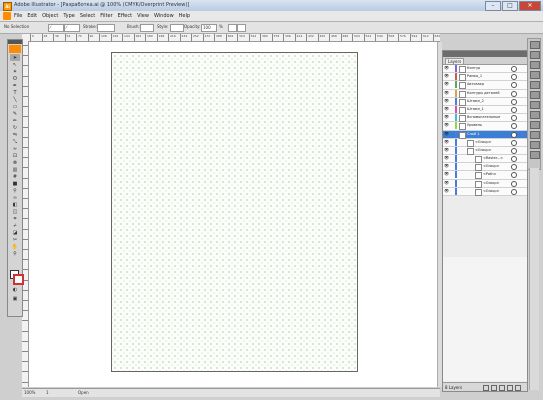 This screenshot has width=543, height=400. Describe the element at coordinates (485, 69) in the screenshot. I see `layer-row: 👁 Контур` at that location.